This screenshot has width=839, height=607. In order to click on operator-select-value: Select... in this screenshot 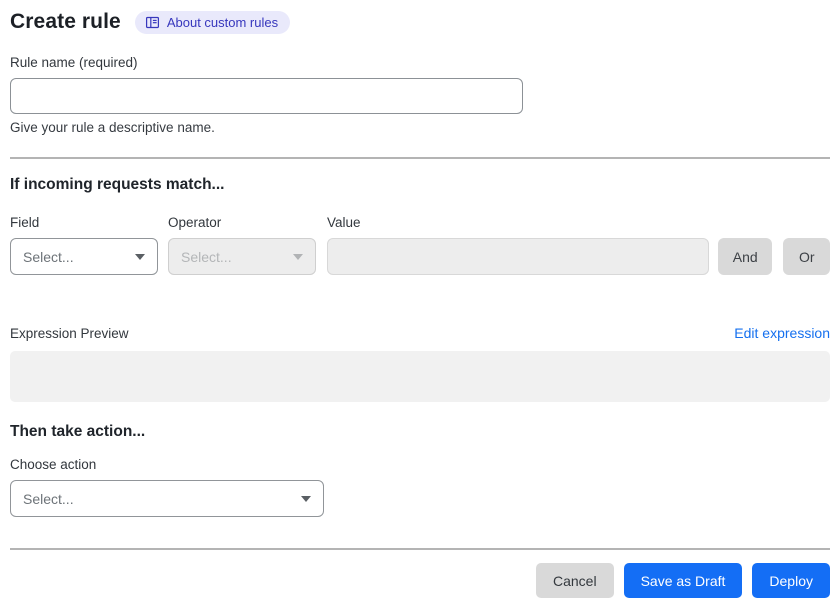, I will do `click(206, 256)`.